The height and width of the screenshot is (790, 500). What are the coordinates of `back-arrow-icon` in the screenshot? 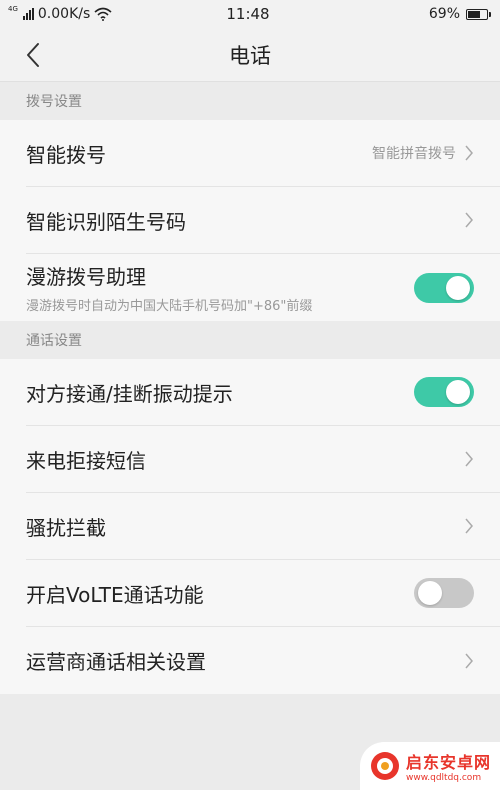 It's located at (34, 55).